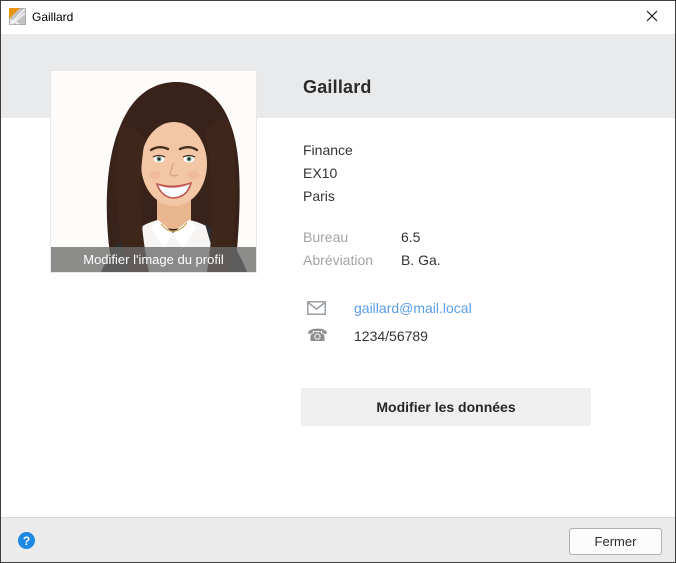 The width and height of the screenshot is (676, 563). What do you see at coordinates (421, 260) in the screenshot?
I see `field-value: B. Ga.` at bounding box center [421, 260].